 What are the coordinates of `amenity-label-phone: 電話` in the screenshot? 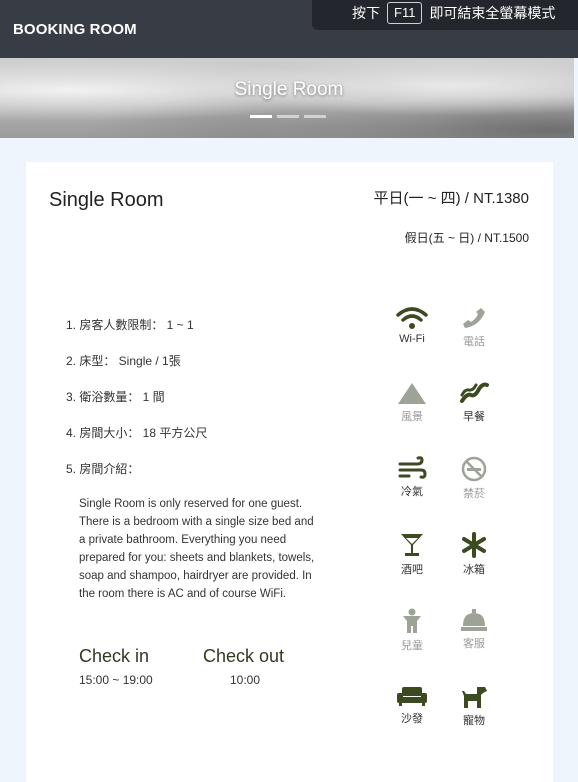 It's located at (474, 342).